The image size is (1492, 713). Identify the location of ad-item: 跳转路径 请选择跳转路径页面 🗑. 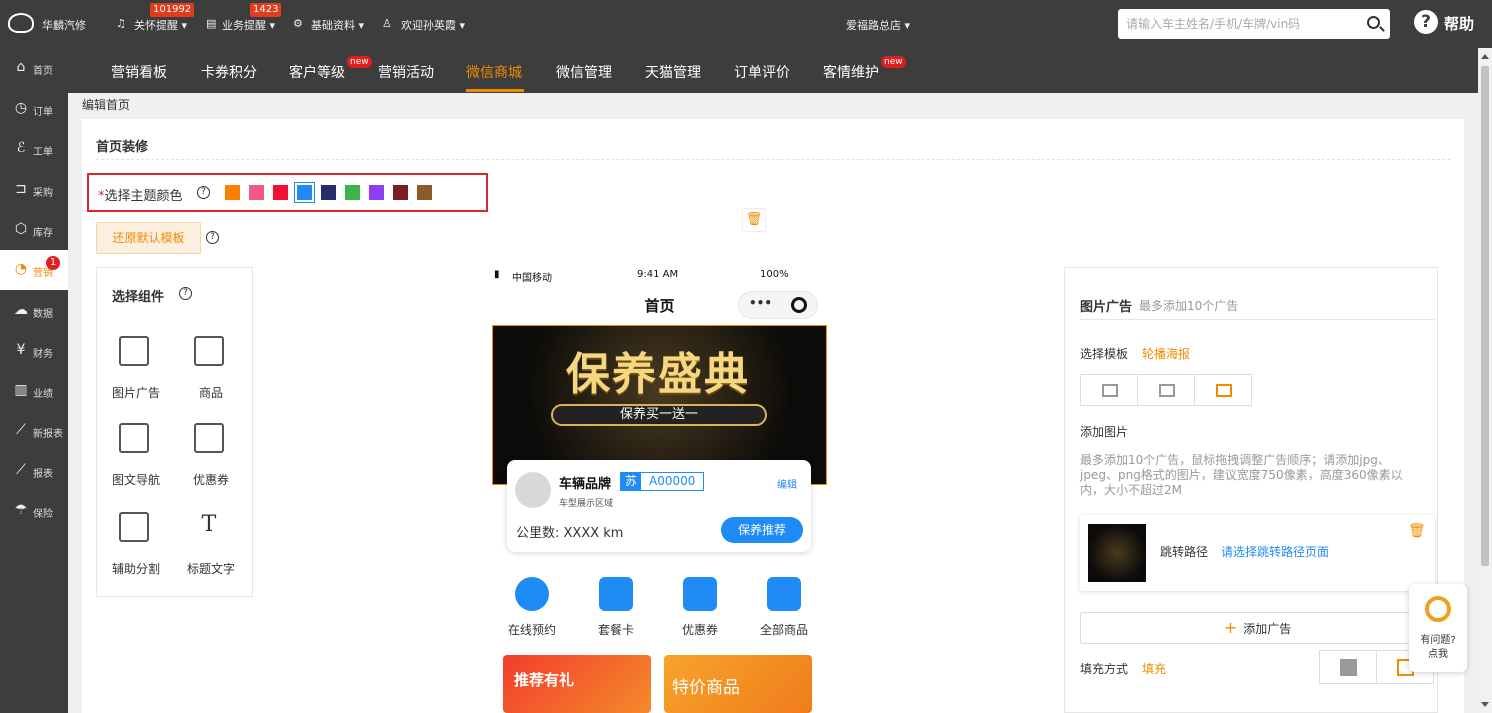
(1257, 553).